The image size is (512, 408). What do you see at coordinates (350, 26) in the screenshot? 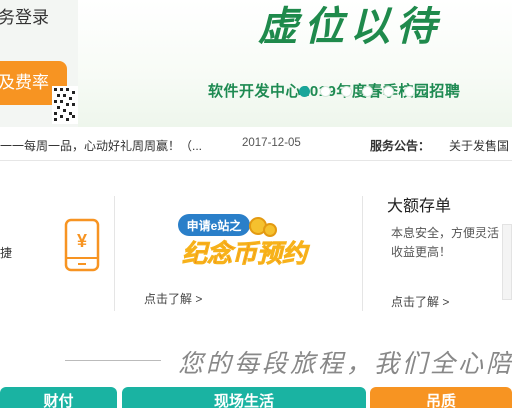
I see `banner-slogan: 虚位以待` at bounding box center [350, 26].